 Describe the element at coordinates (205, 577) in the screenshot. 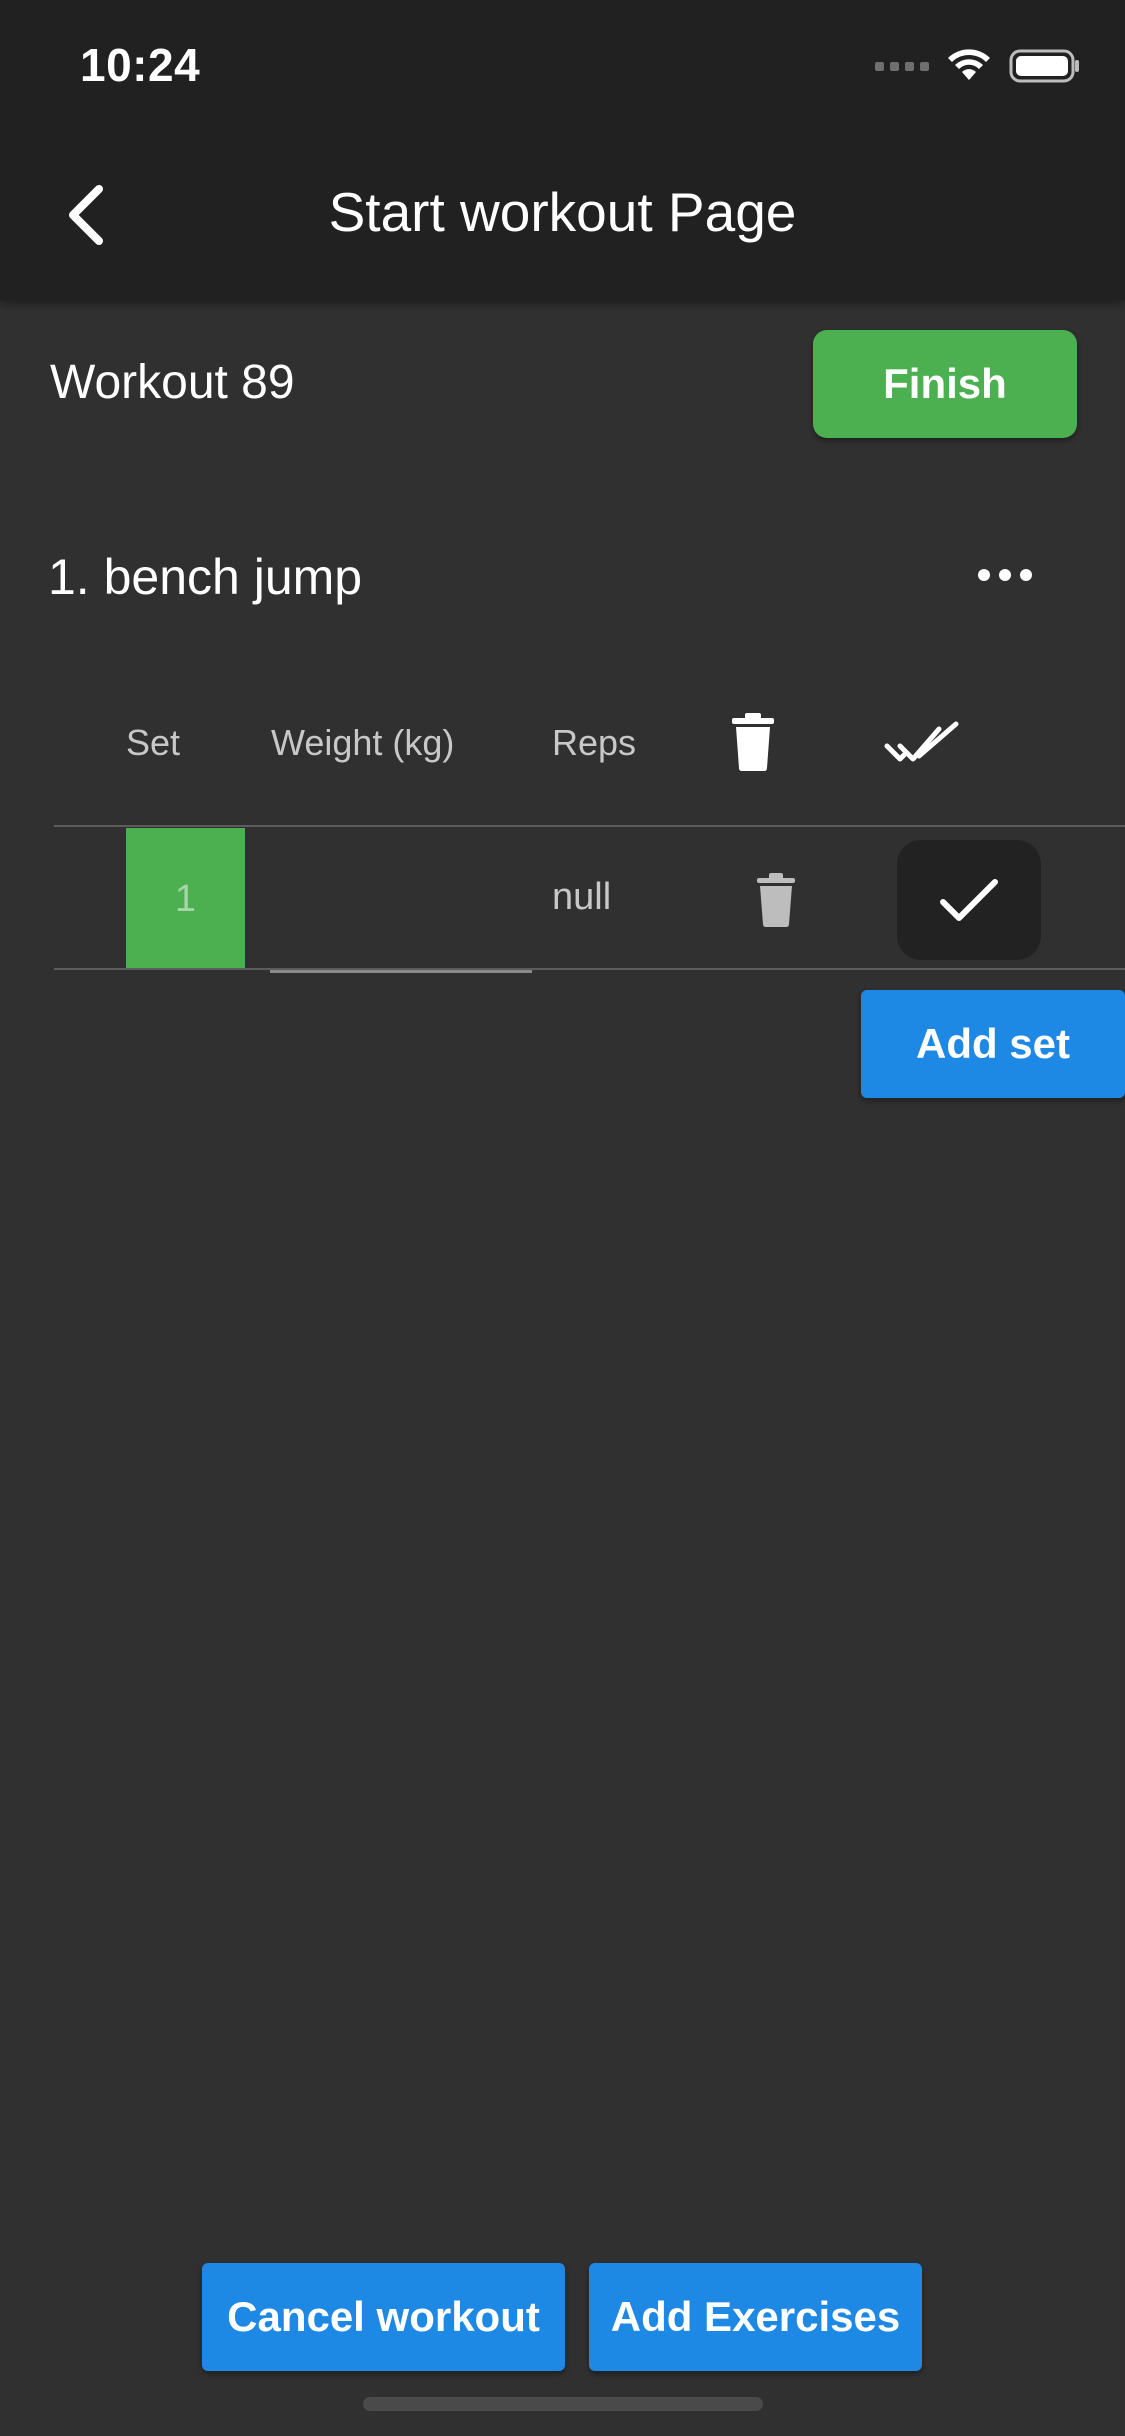

I see `exercise-name: 1. bench jump` at that location.